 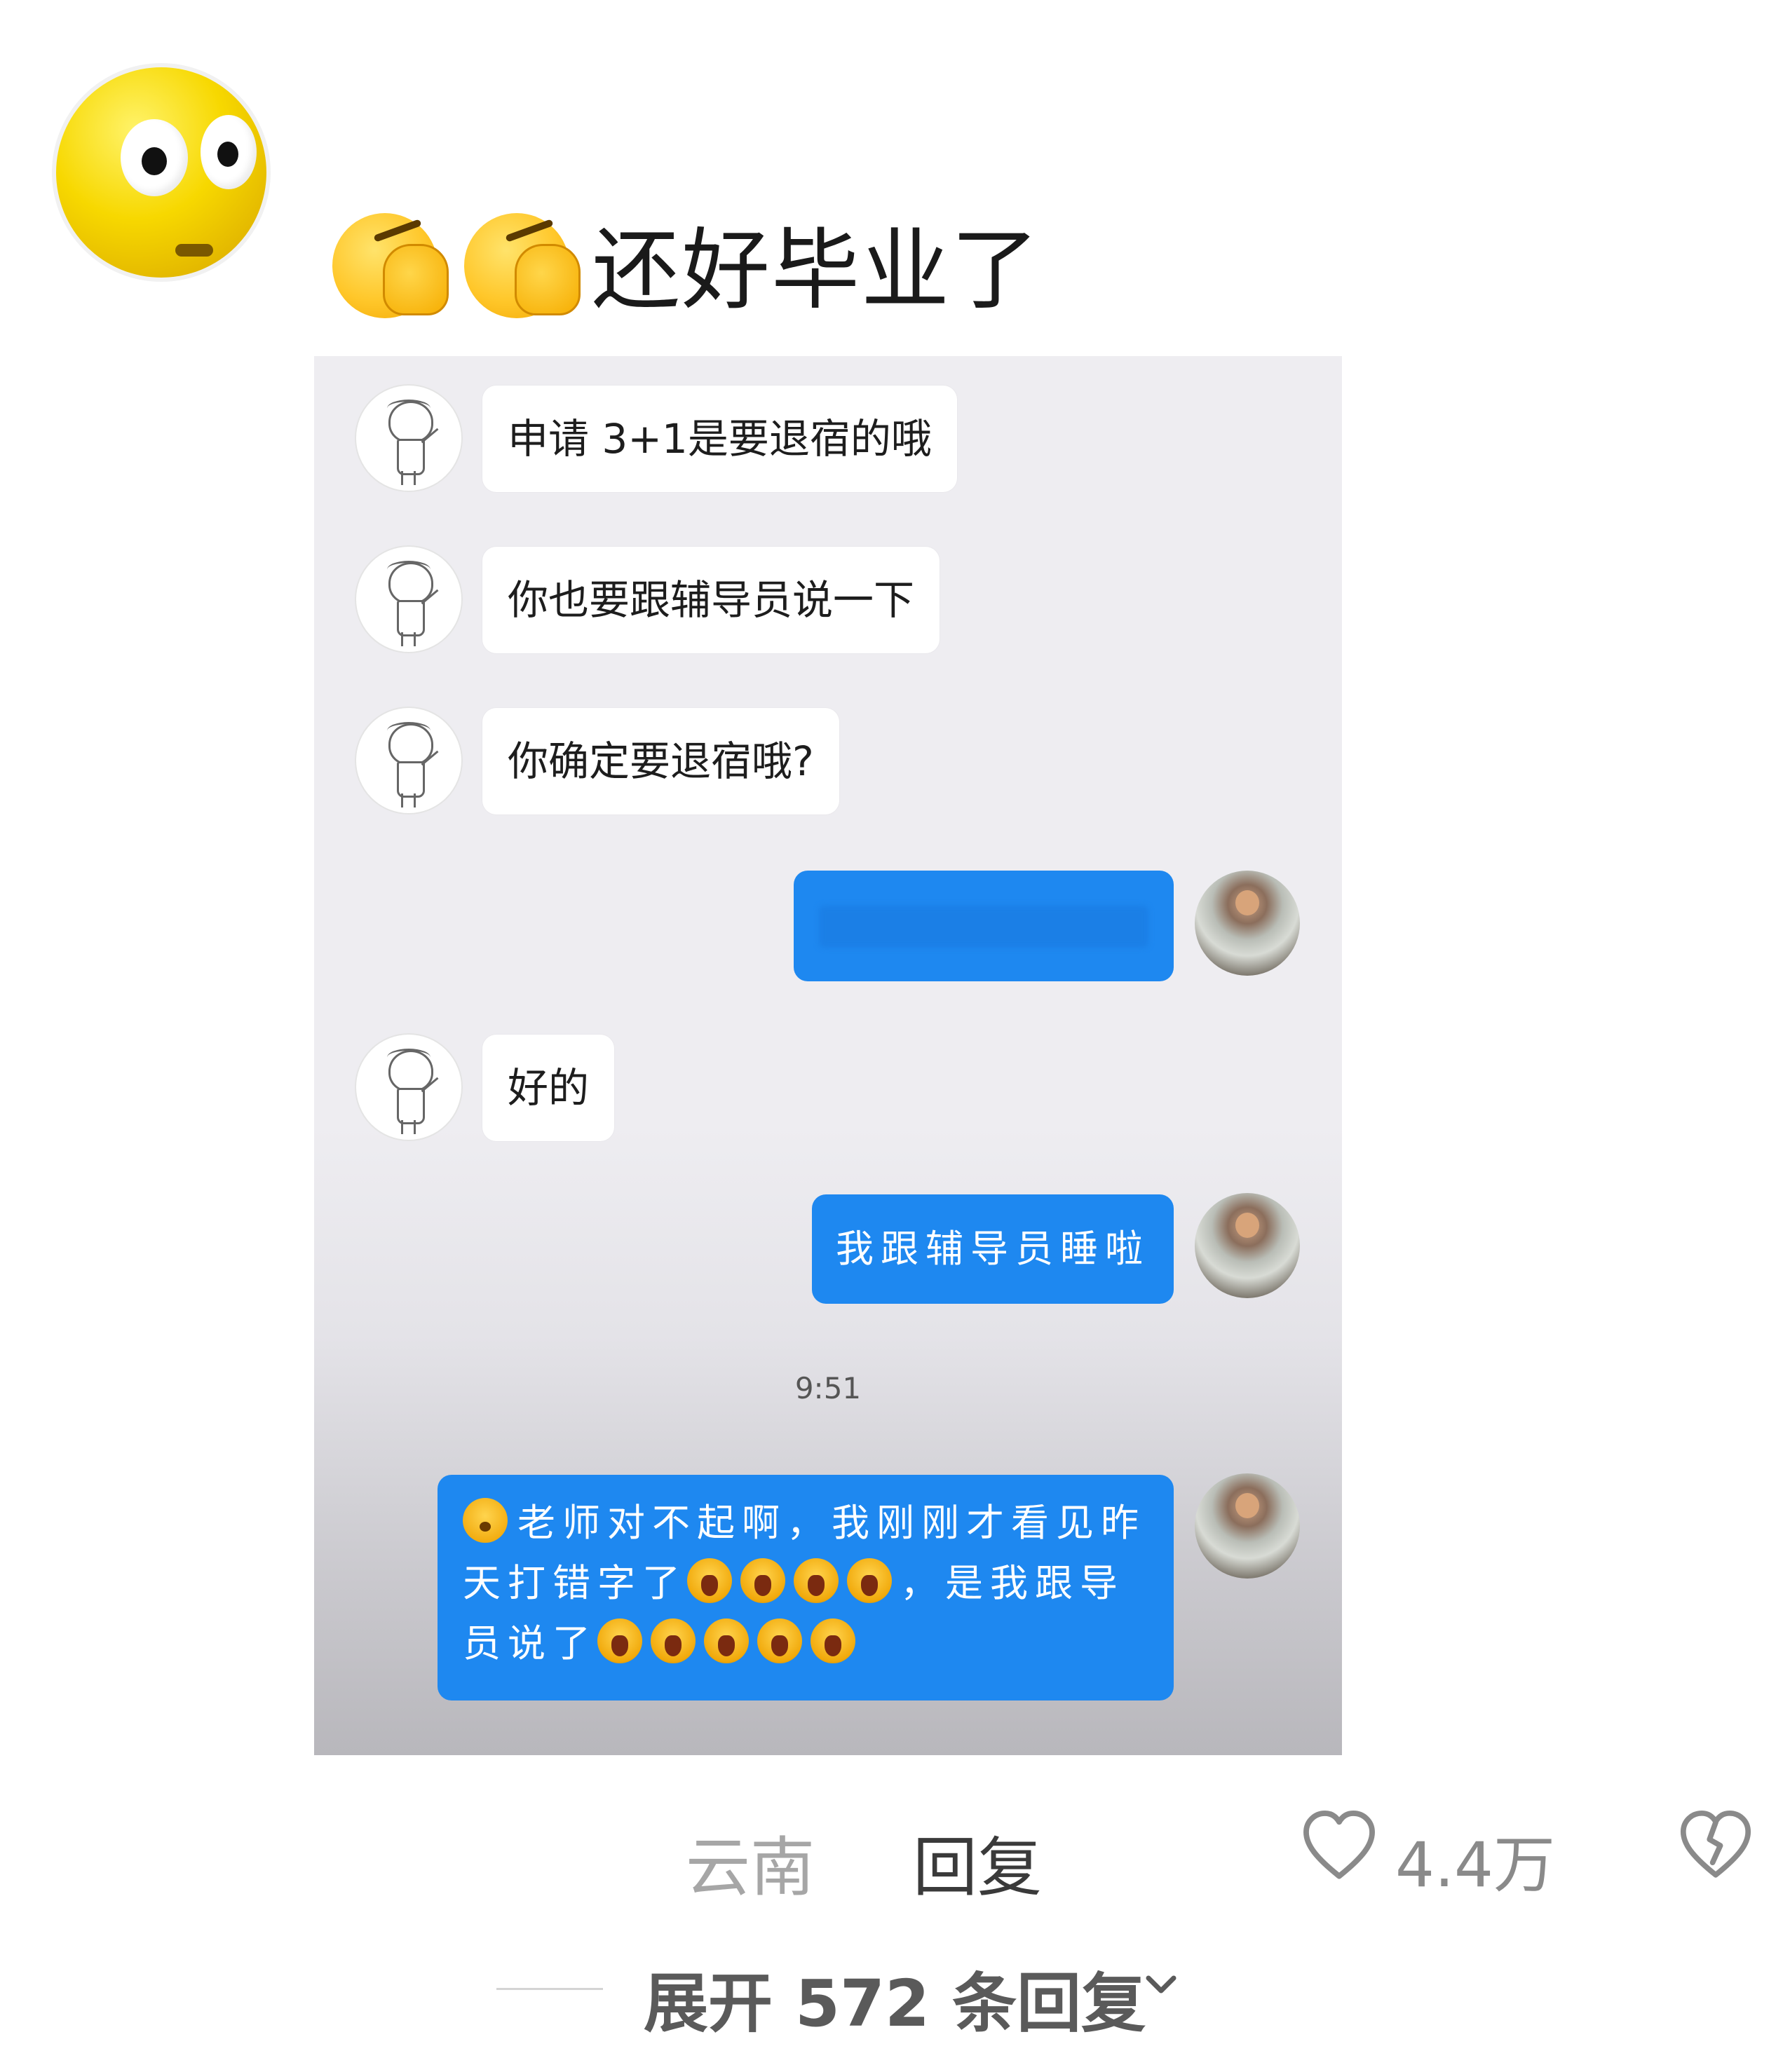 I want to click on chat-bubble-left: 你也要跟辅导员说一下, so click(x=711, y=600).